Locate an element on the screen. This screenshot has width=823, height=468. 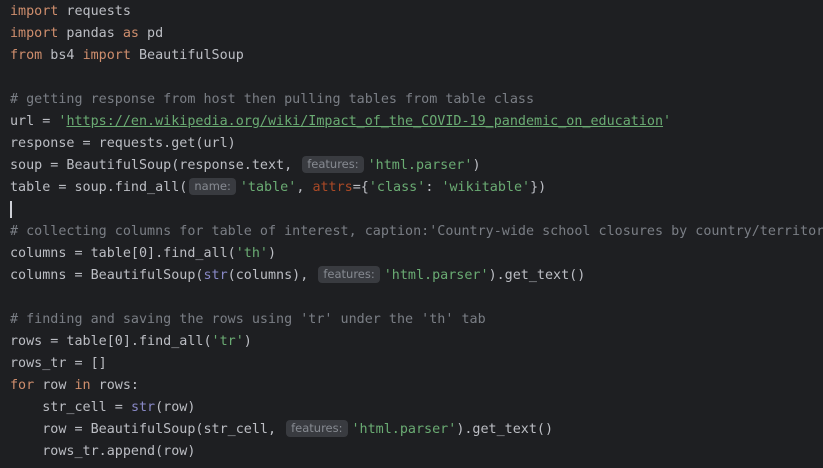
code-line-16: rows = table[0].find_all('tr') is located at coordinates (131, 342).